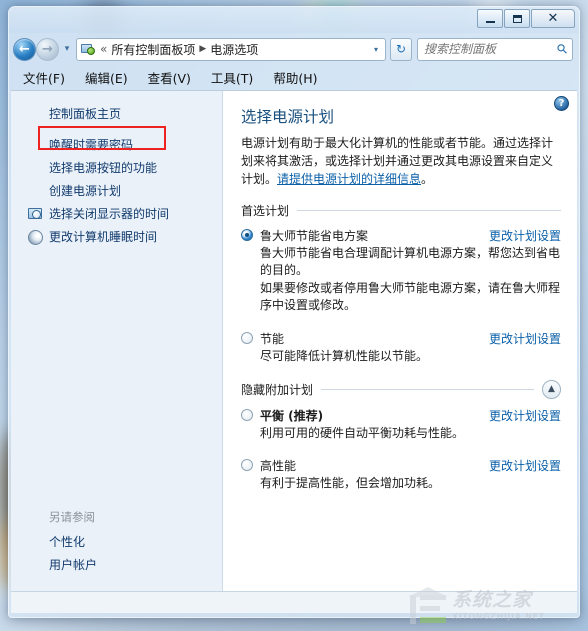  What do you see at coordinates (116, 145) in the screenshot?
I see `sidebar-item-require-password-on-wakeup: 唤醒时需要密码` at bounding box center [116, 145].